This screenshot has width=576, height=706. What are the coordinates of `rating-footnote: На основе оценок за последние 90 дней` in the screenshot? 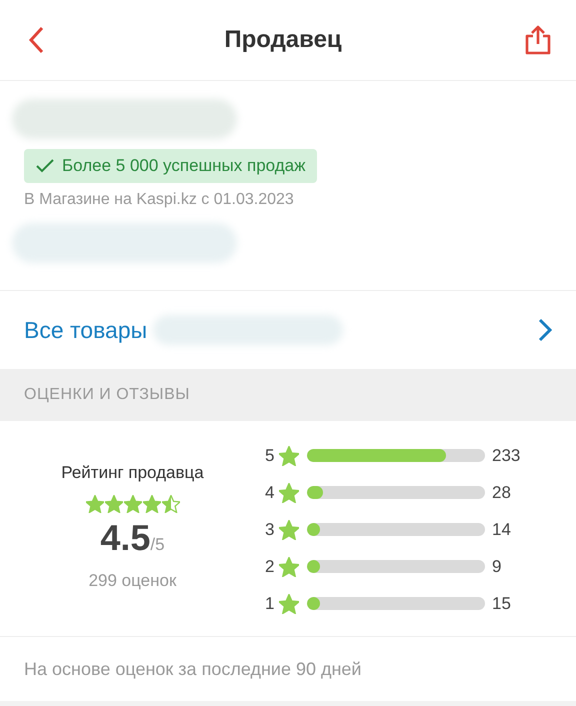 It's located at (288, 671).